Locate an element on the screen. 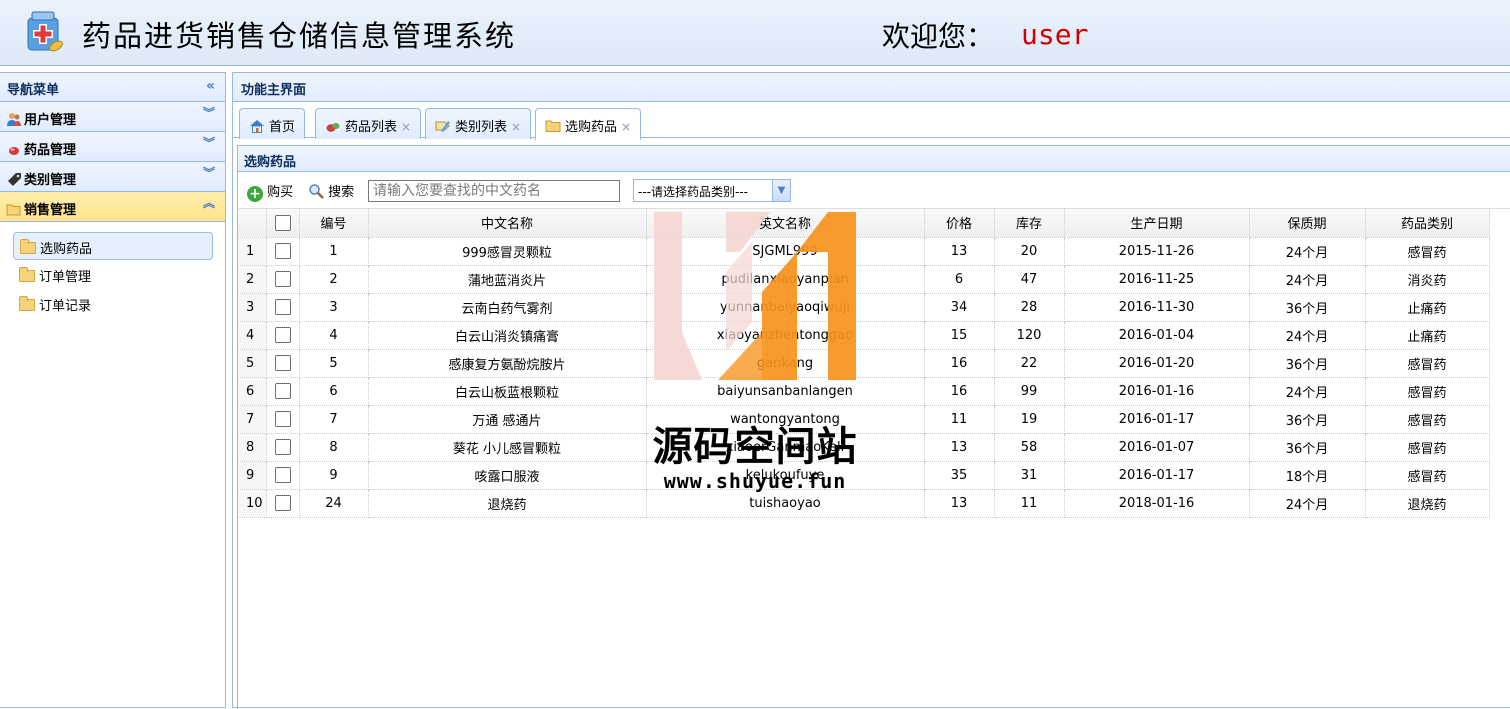 The width and height of the screenshot is (1510, 709). row-number: 4 is located at coordinates (252, 335).